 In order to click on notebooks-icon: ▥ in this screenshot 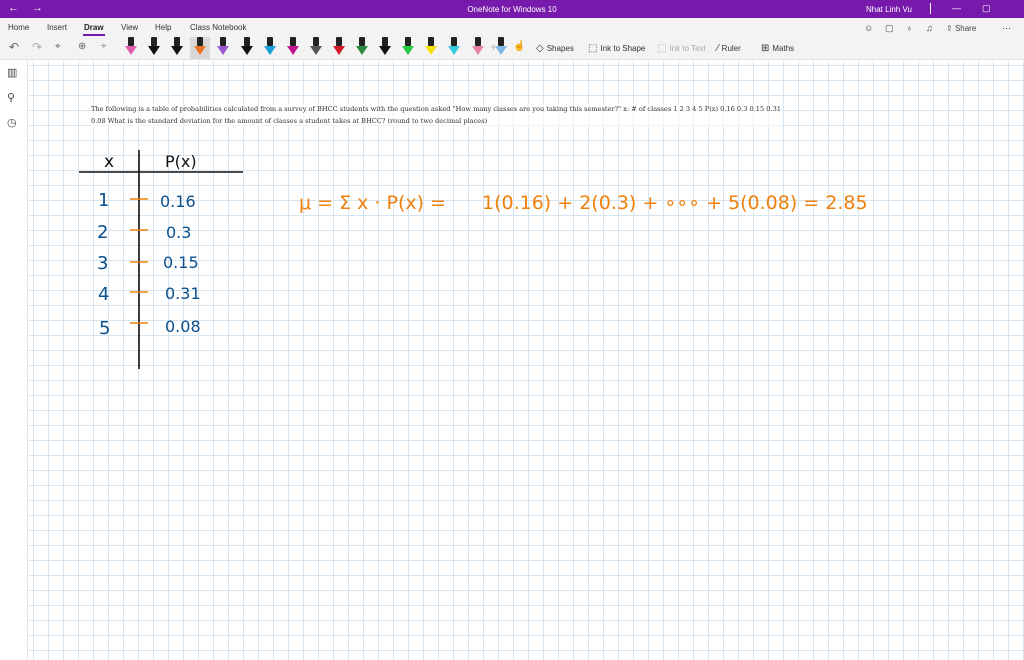, I will do `click(12, 72)`.